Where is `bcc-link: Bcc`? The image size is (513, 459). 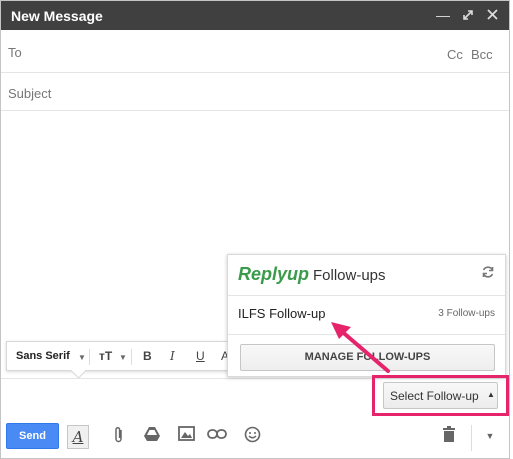 bcc-link: Bcc is located at coordinates (482, 54).